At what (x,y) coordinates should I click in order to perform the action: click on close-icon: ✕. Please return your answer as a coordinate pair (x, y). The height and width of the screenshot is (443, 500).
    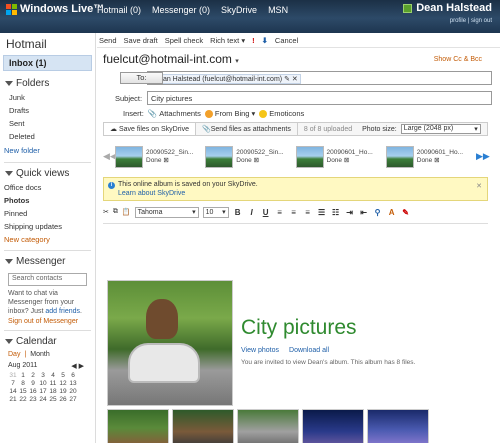
    Looking at the image, I should click on (479, 186).